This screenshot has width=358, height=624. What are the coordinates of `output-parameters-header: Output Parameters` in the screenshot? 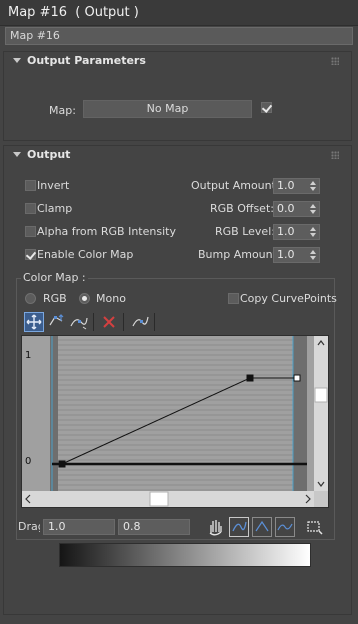 It's located at (177, 62).